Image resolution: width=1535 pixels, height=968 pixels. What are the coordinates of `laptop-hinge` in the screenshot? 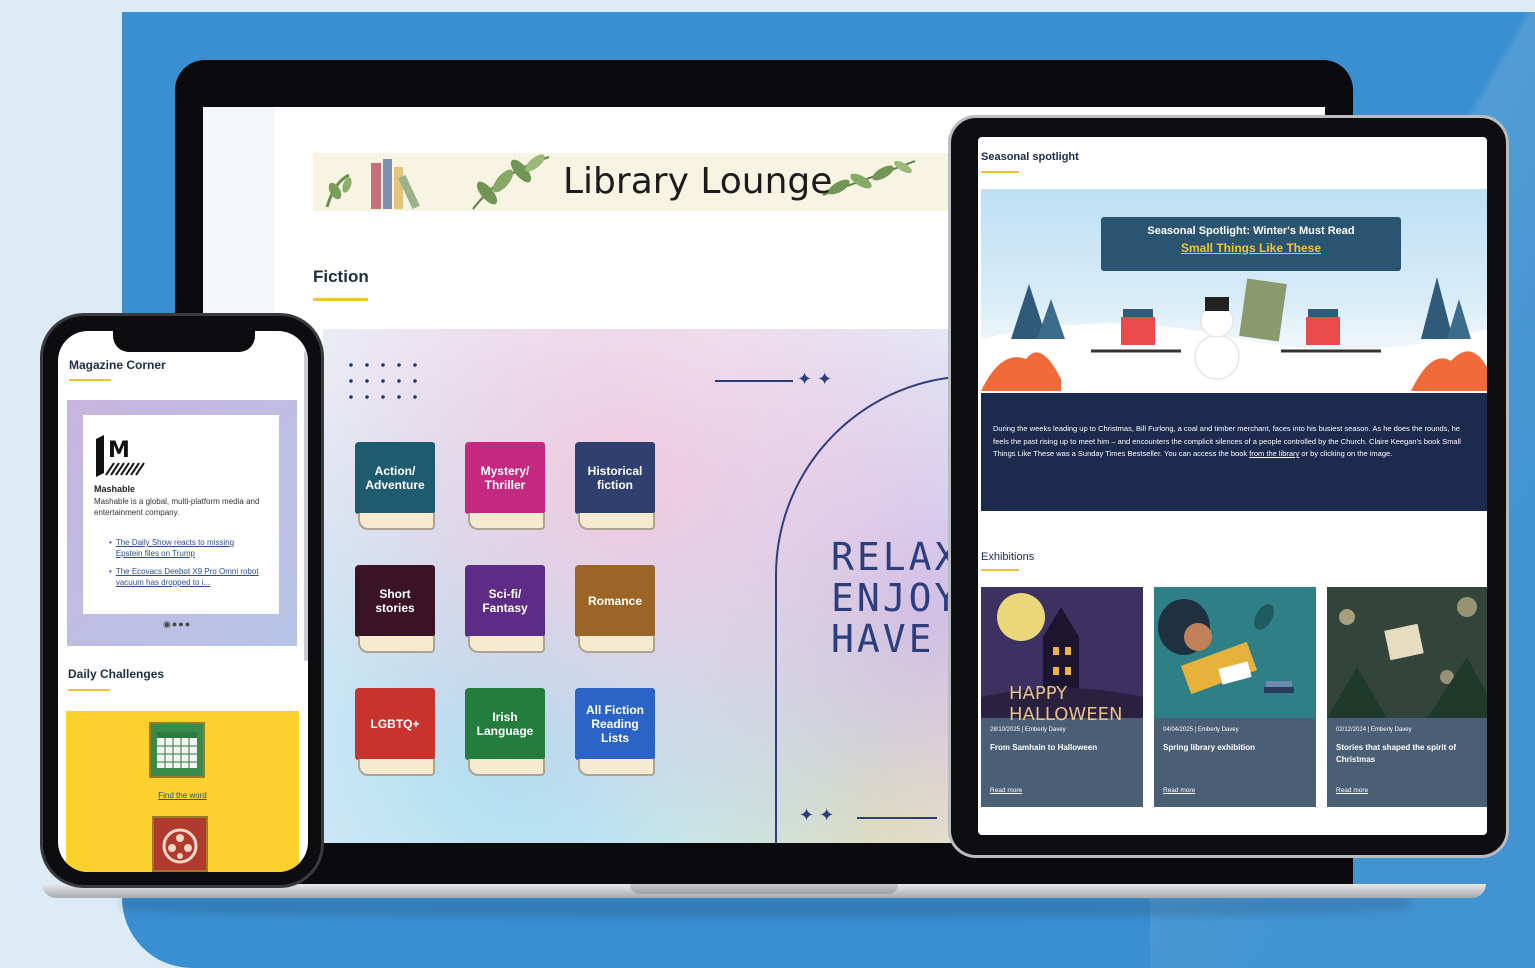 It's located at (764, 889).